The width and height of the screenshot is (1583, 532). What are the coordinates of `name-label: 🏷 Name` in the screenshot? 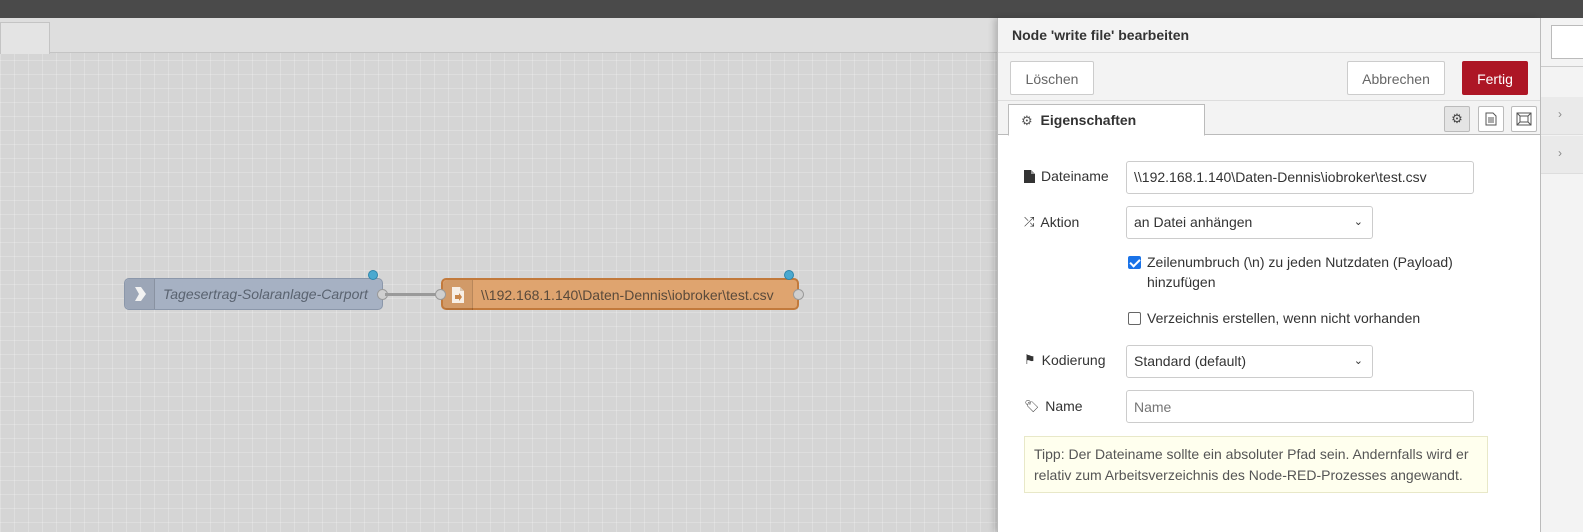 It's located at (1053, 406).